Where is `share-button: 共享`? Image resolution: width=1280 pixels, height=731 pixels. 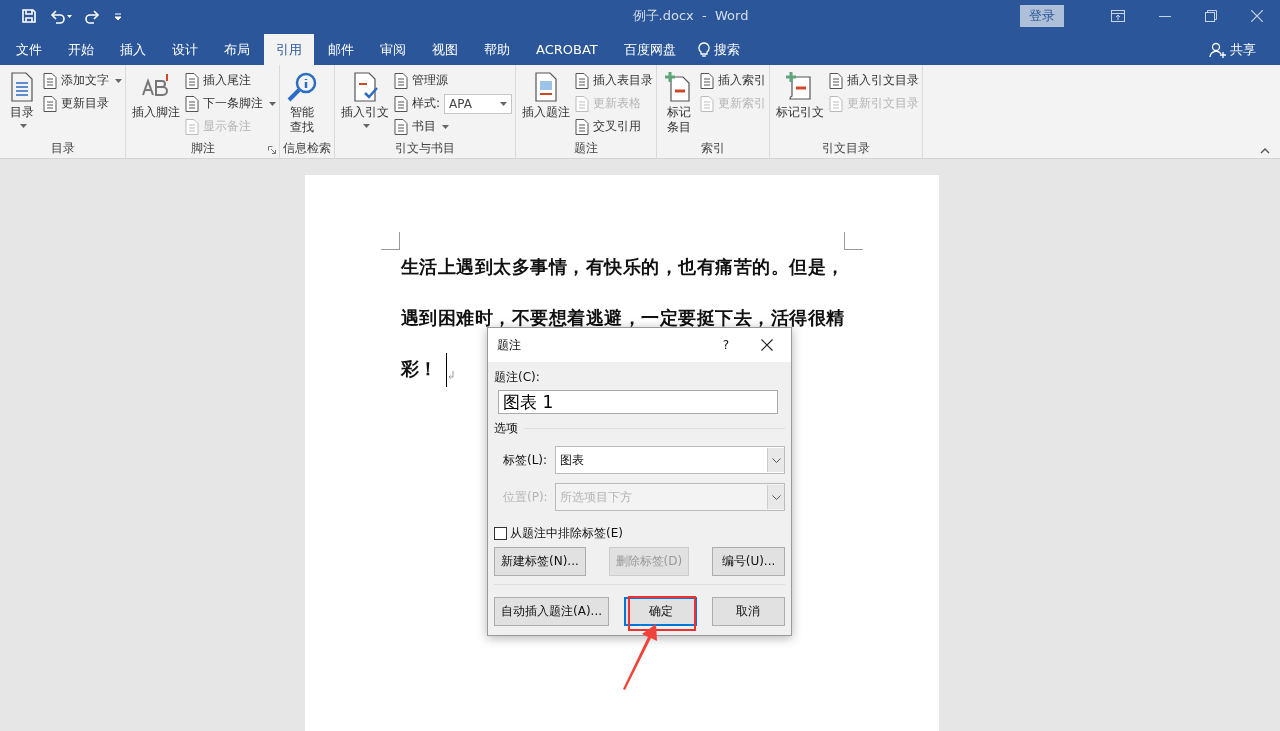 share-button: 共享 is located at coordinates (1232, 49).